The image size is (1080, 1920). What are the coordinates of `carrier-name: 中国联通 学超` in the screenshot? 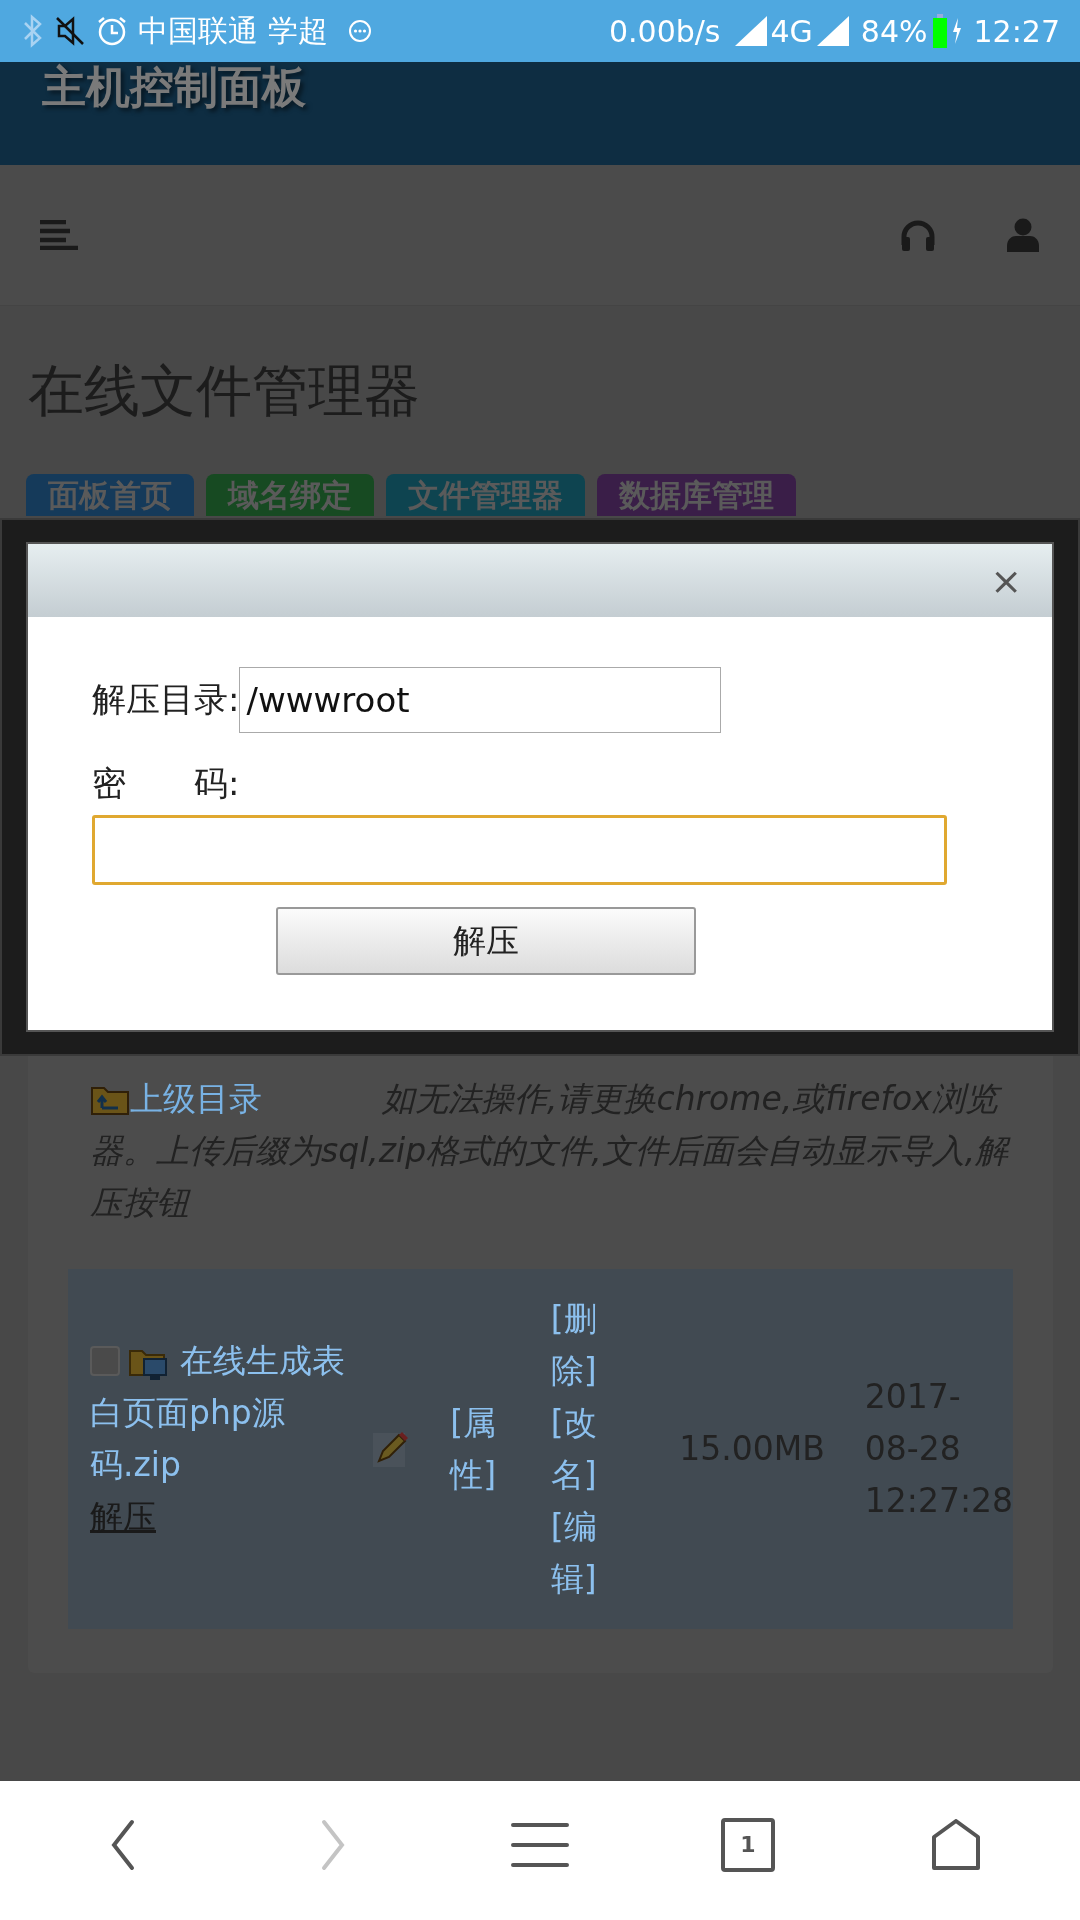 It's located at (233, 30).